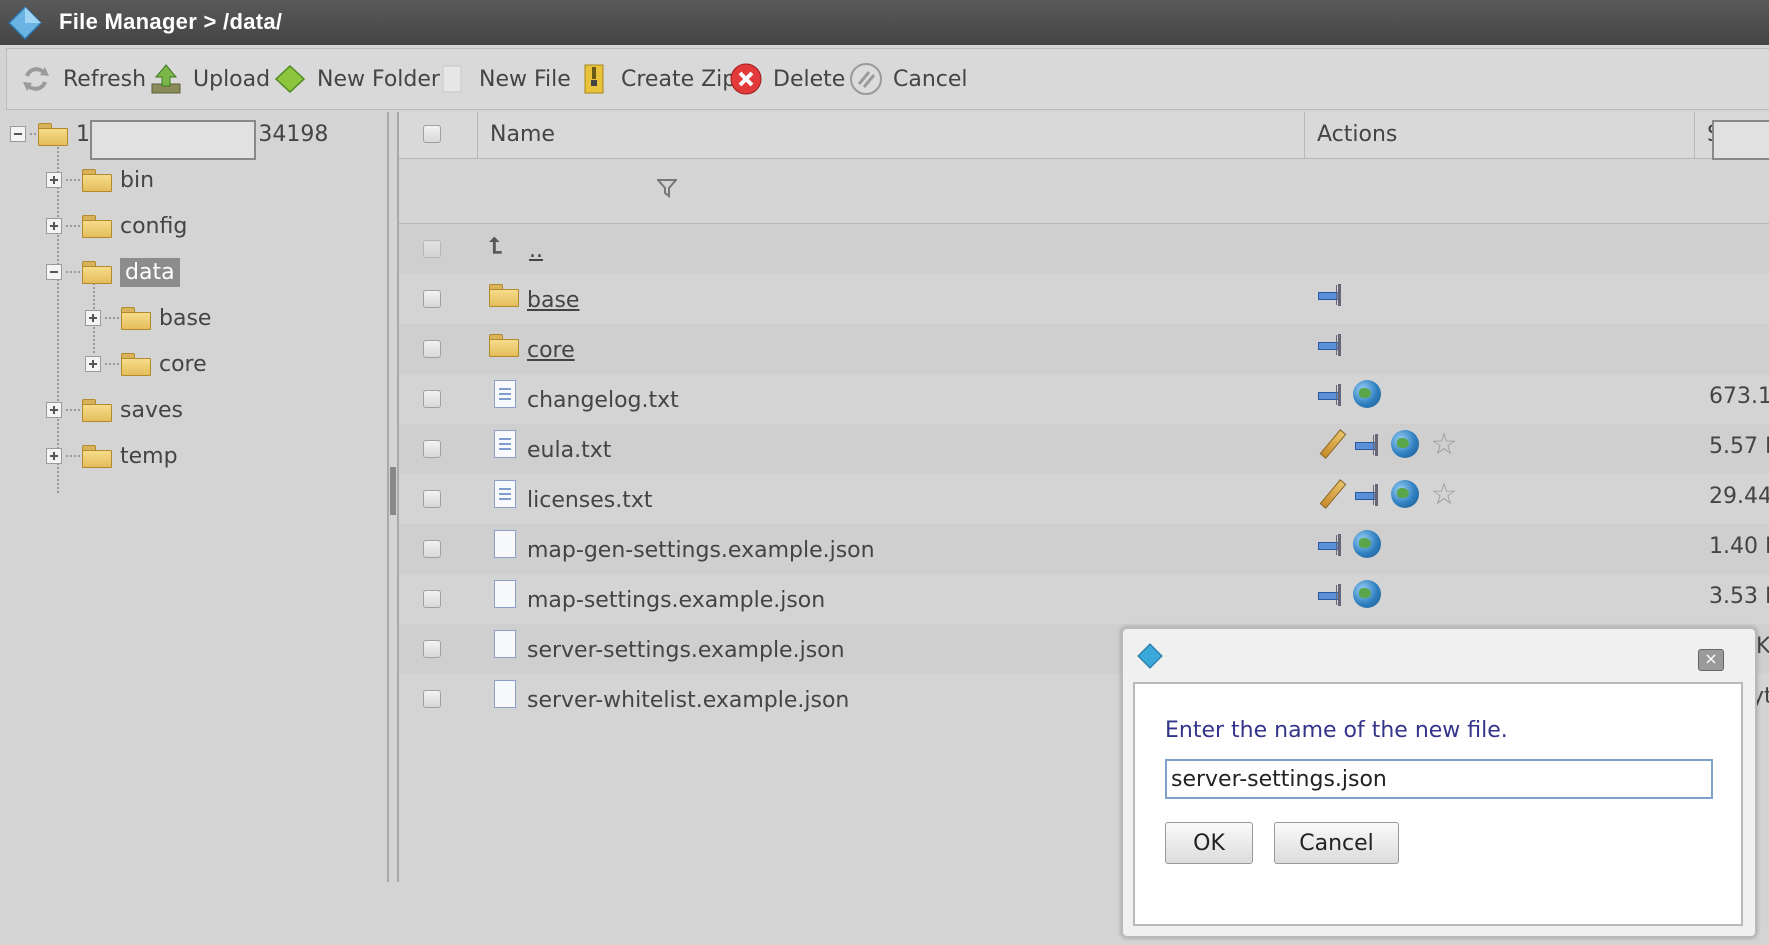 This screenshot has height=945, width=1769. What do you see at coordinates (378, 79) in the screenshot?
I see `new-folder-label: New Folder` at bounding box center [378, 79].